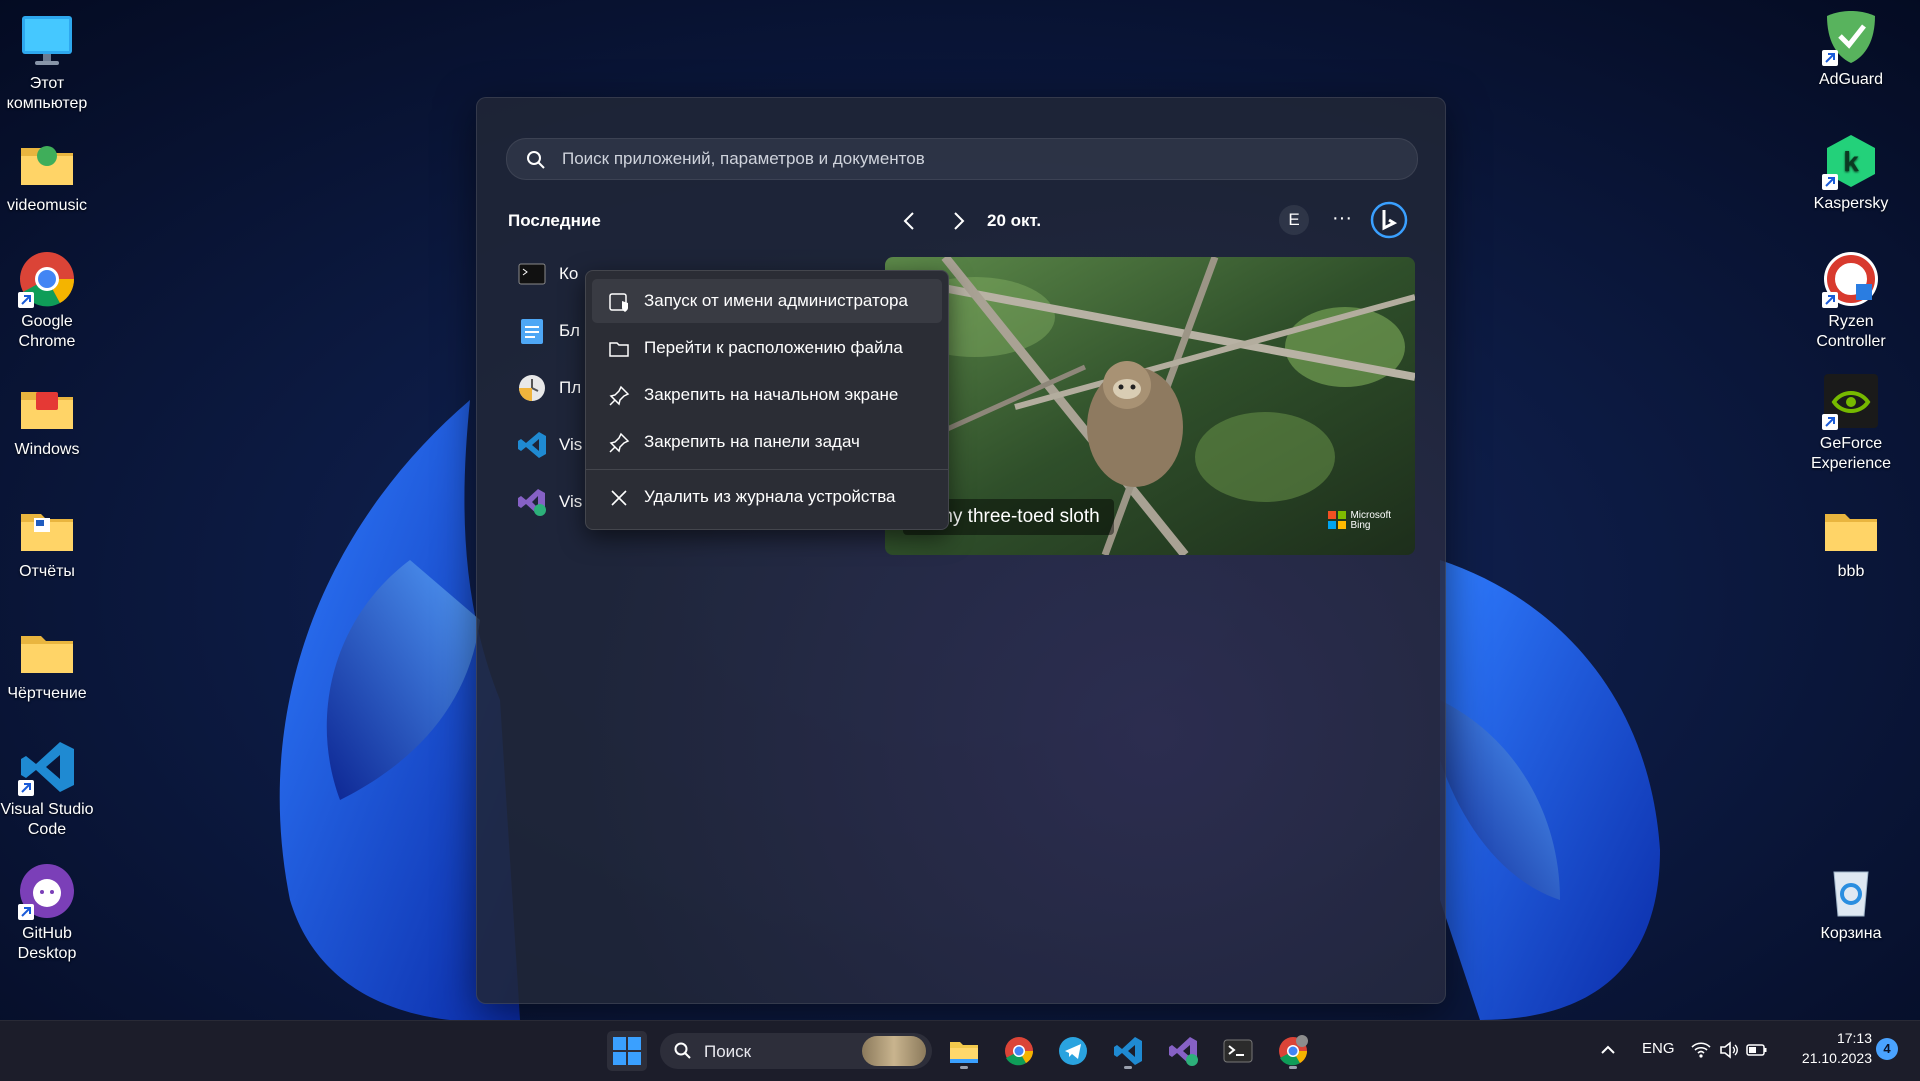 This screenshot has height=1081, width=1920. Describe the element at coordinates (532, 388) in the screenshot. I see `clock-icon` at that location.